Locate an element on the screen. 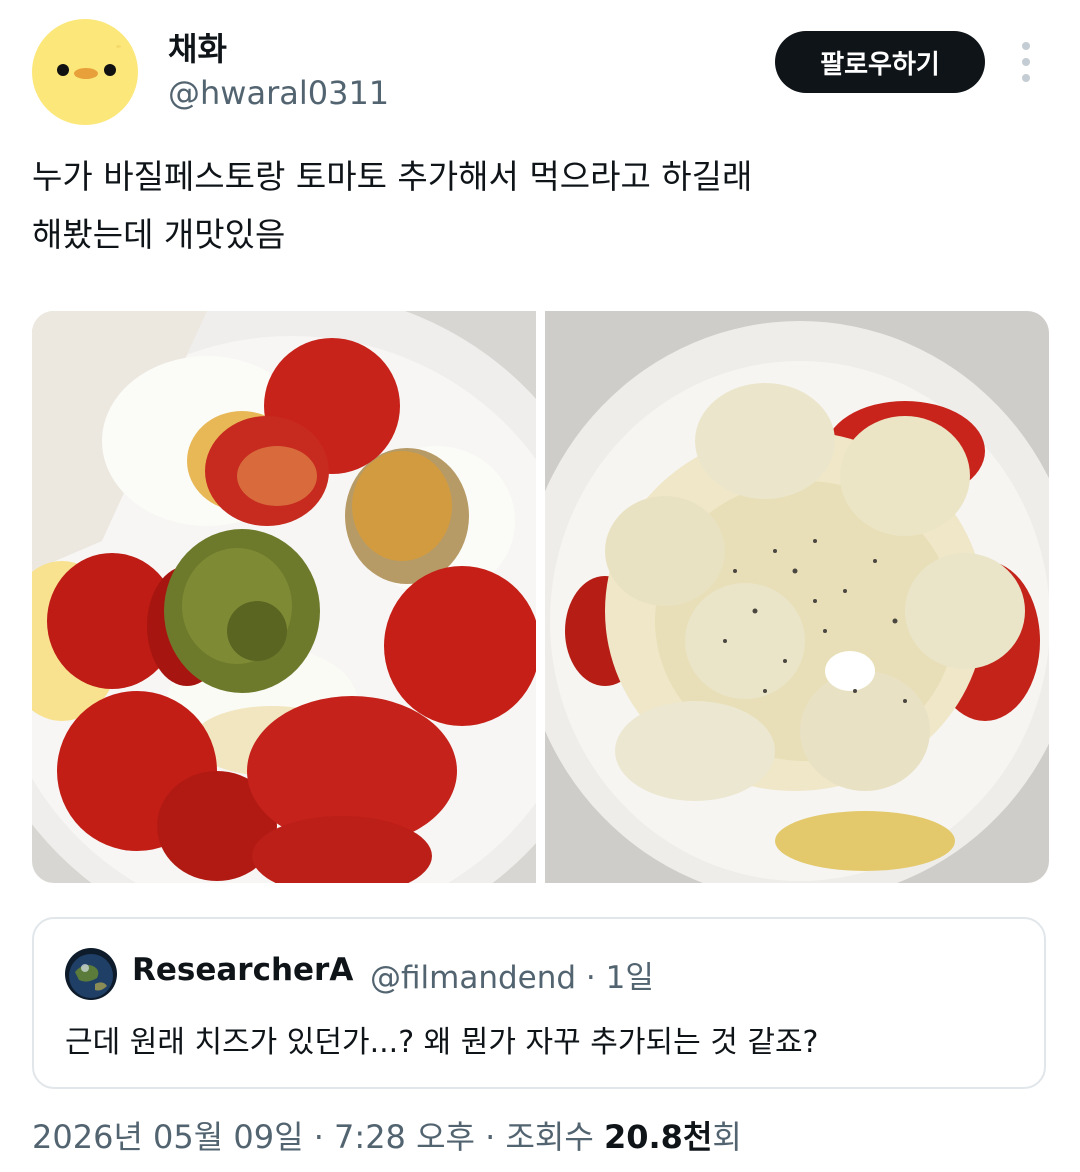 This screenshot has width=1080, height=1172. avatar-right-eye is located at coordinates (110, 70).